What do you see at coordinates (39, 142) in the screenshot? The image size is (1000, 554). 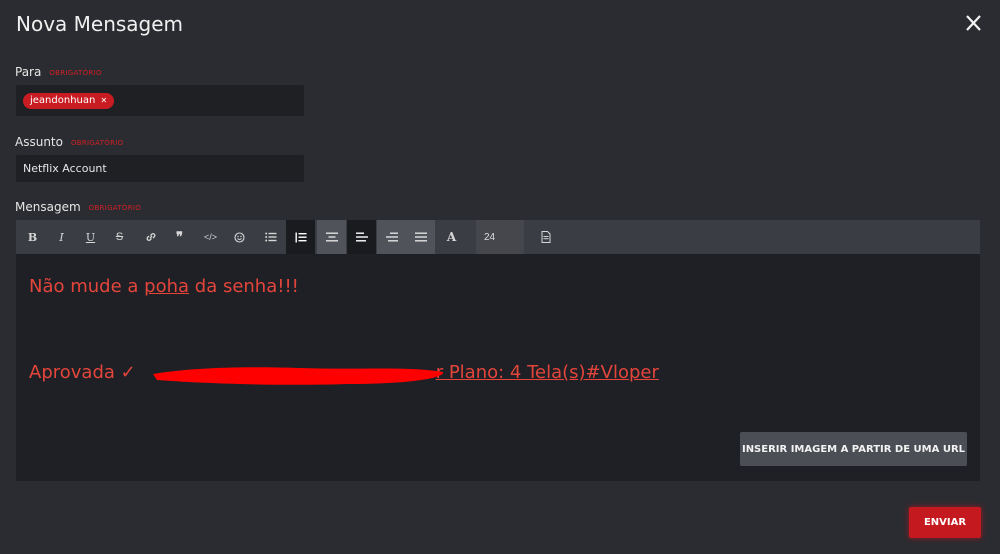 I see `subject-label-text: Assunto` at bounding box center [39, 142].